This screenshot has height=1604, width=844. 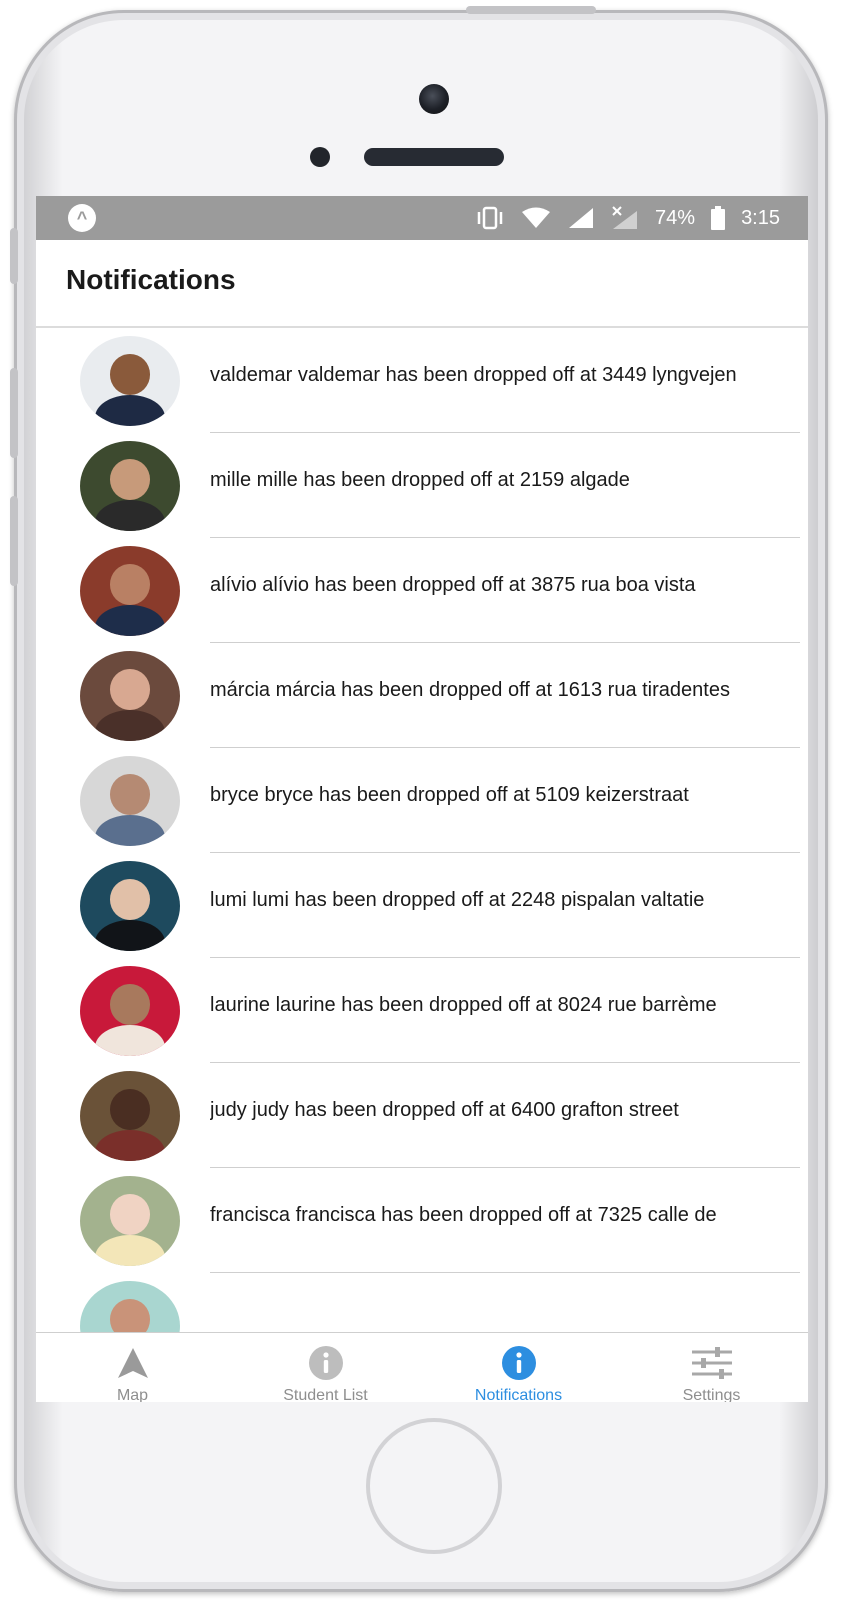 I want to click on wifi-icon, so click(x=536, y=218).